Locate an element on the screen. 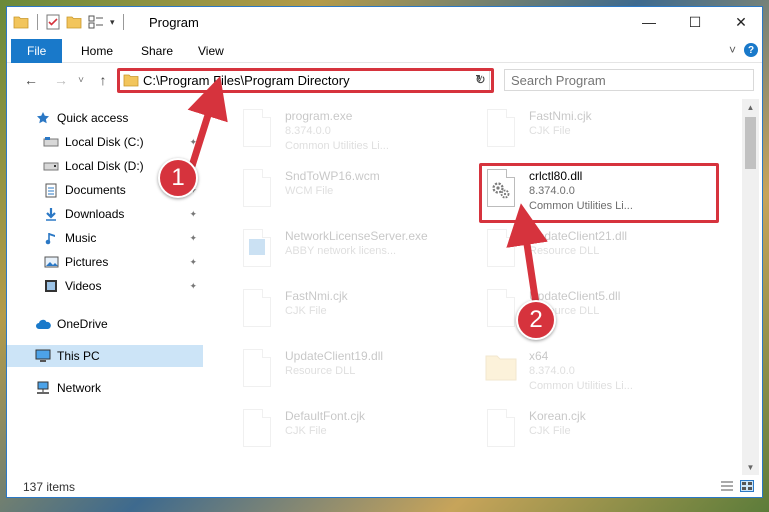 The height and width of the screenshot is (512, 769). music-icon is located at coordinates (51, 238).